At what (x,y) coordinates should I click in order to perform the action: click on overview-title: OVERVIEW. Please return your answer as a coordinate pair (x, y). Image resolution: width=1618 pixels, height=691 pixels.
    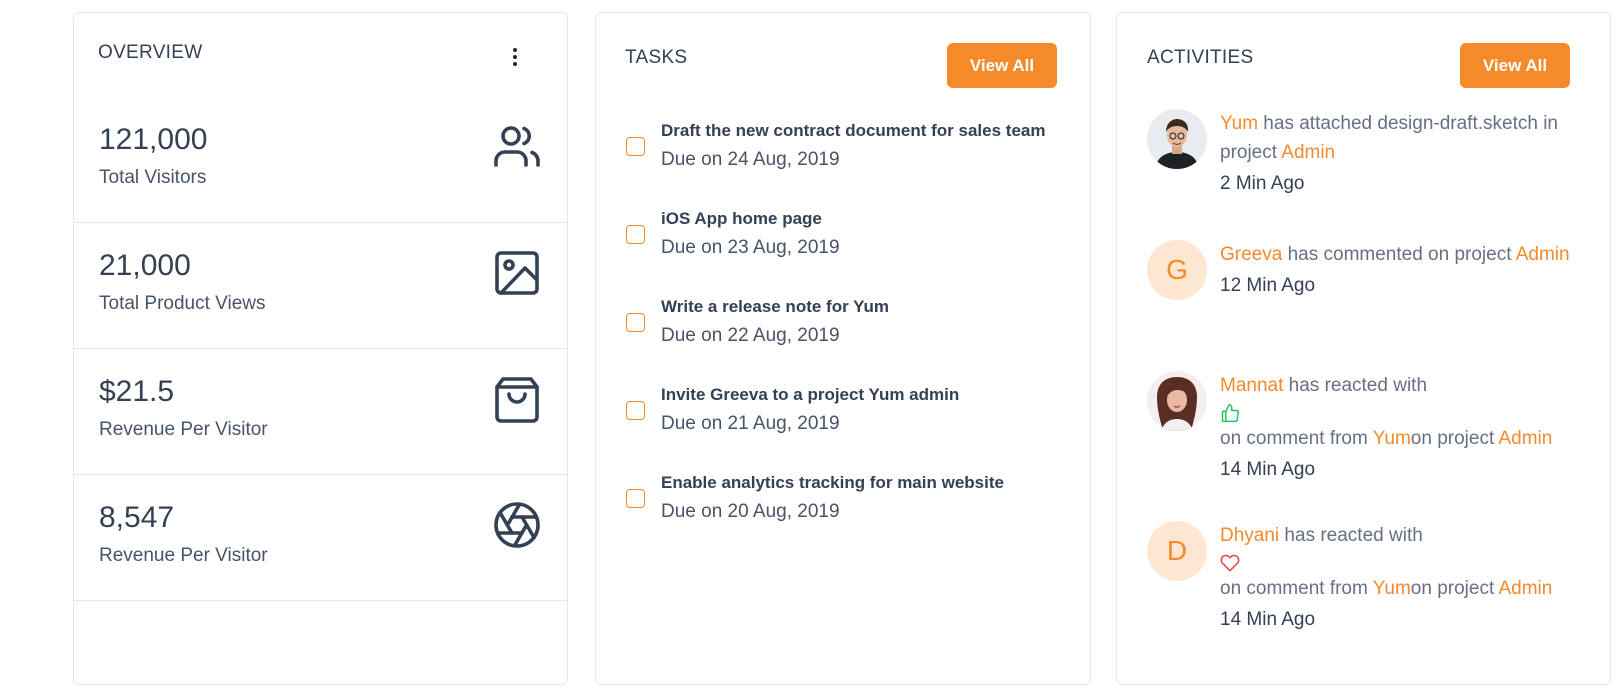
    Looking at the image, I should click on (150, 52).